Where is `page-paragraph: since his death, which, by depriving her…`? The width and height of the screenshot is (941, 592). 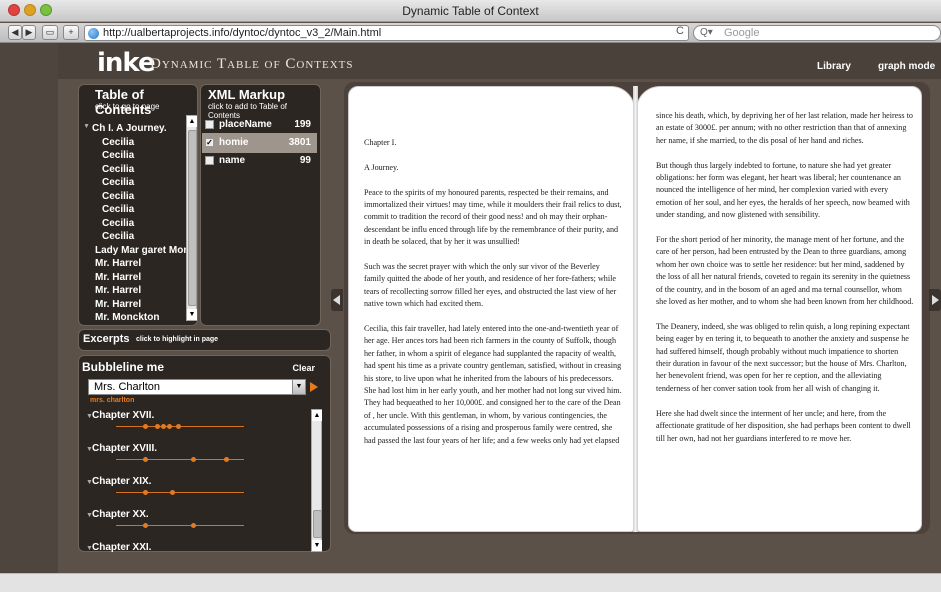 page-paragraph: since his death, which, by depriving her… is located at coordinates (784, 128).